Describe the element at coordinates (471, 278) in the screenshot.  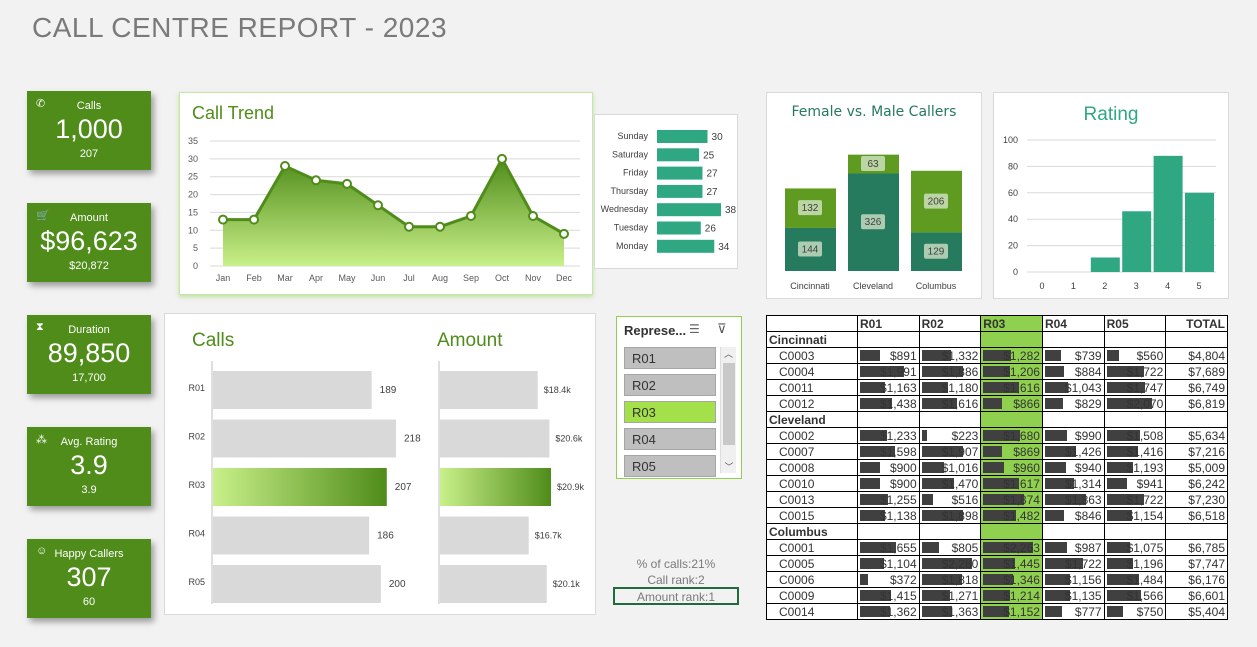
I see `x-tick-label: Sep` at that location.